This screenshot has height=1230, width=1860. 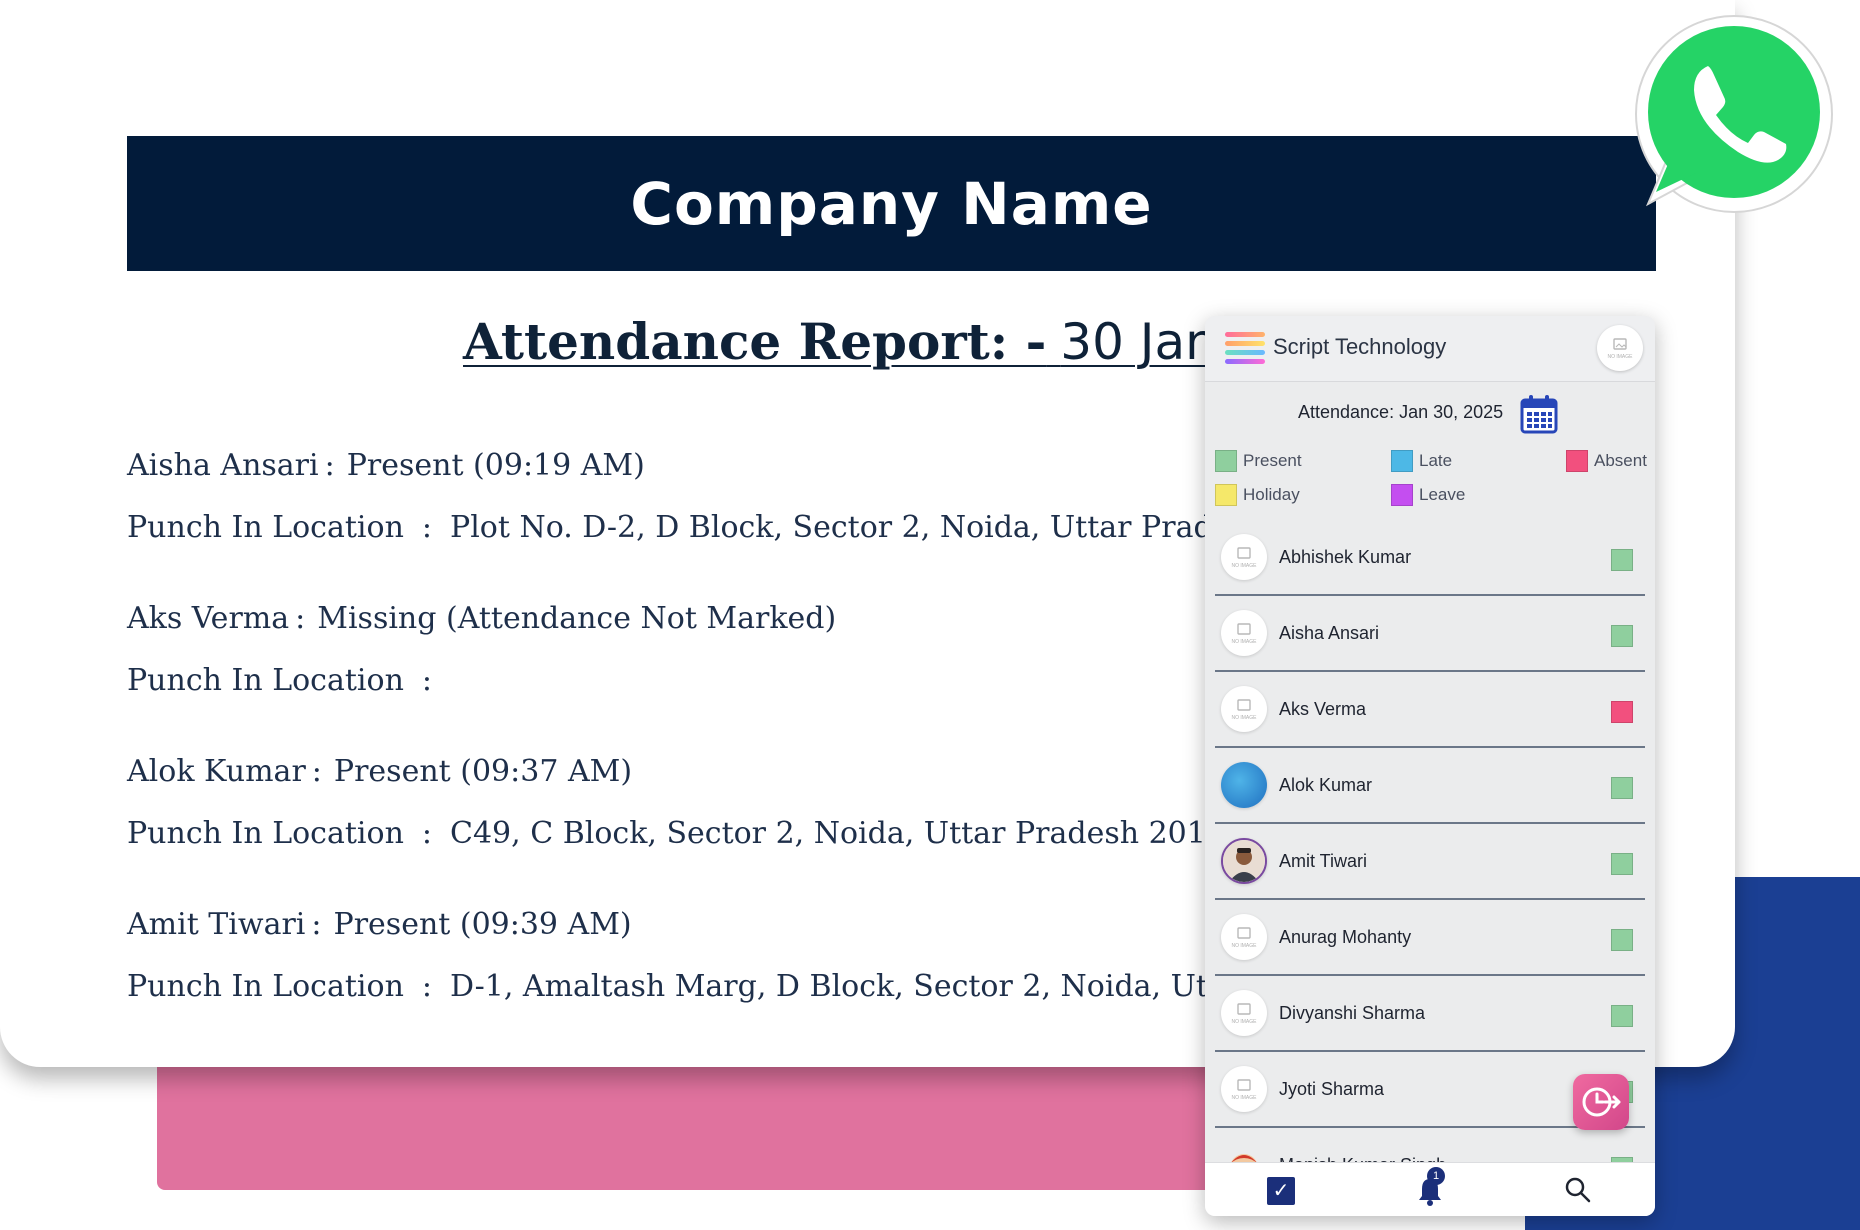 I want to click on legend-label: Late, so click(x=1436, y=460).